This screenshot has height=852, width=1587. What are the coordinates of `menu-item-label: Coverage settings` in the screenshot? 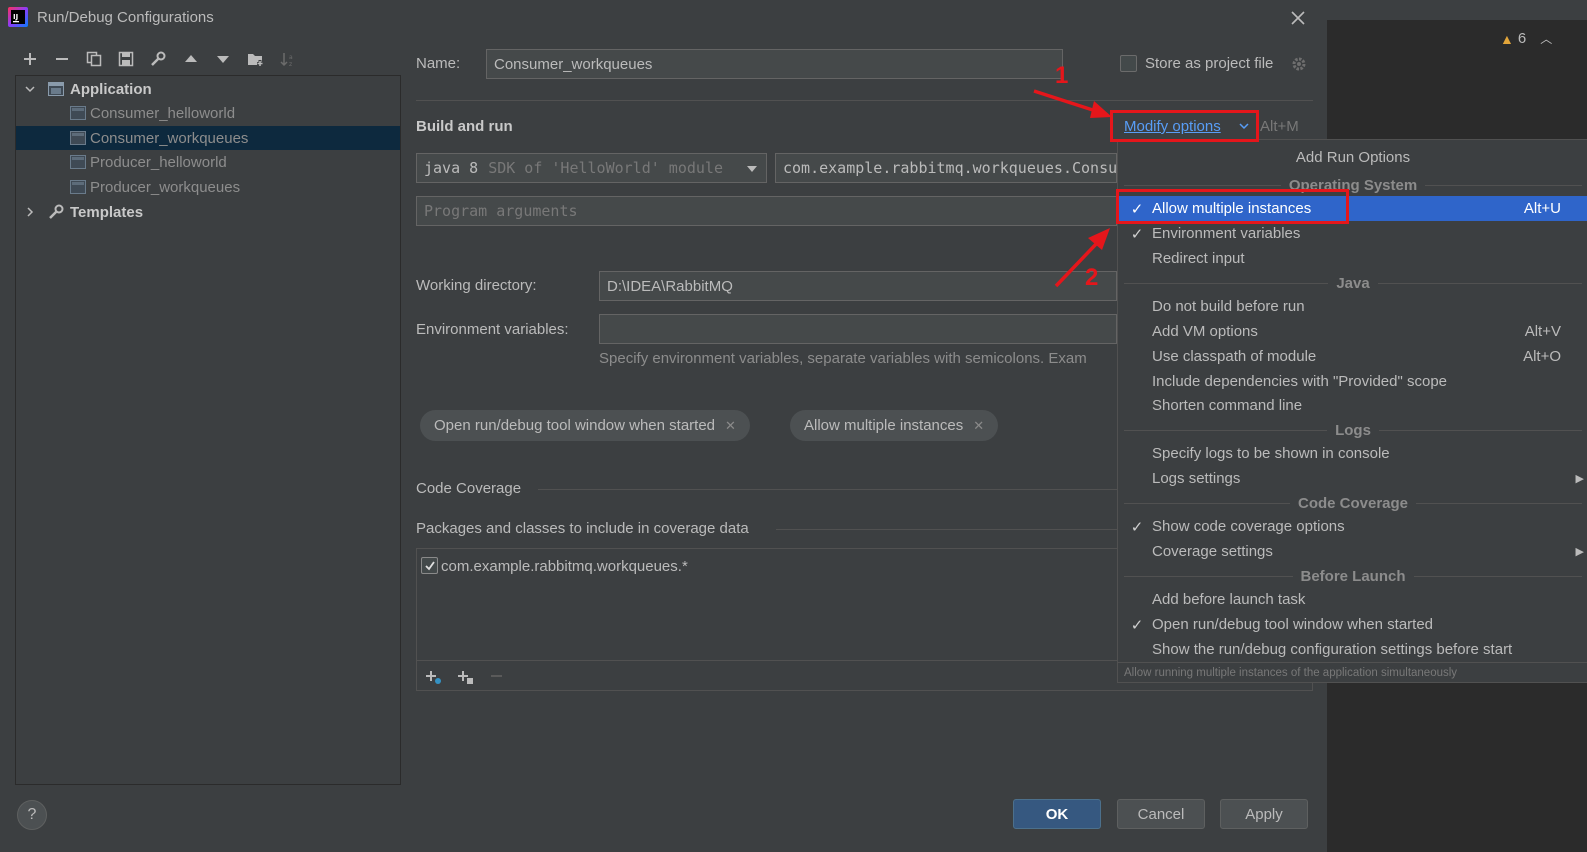 It's located at (1212, 551).